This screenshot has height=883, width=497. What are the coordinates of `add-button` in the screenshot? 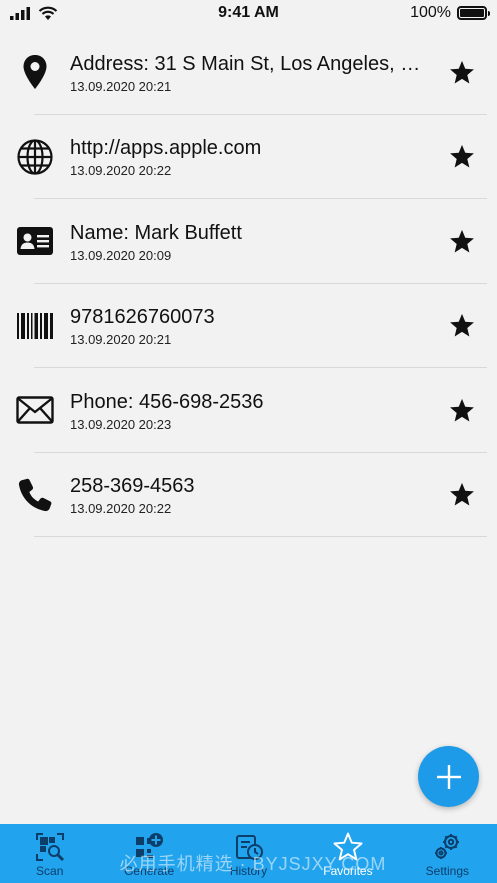 It's located at (448, 776).